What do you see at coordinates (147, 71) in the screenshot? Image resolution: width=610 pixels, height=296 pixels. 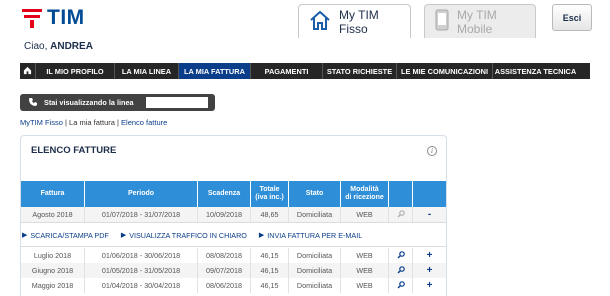 I see `nav-item-la-mia-linea: LA MIA LINEA` at bounding box center [147, 71].